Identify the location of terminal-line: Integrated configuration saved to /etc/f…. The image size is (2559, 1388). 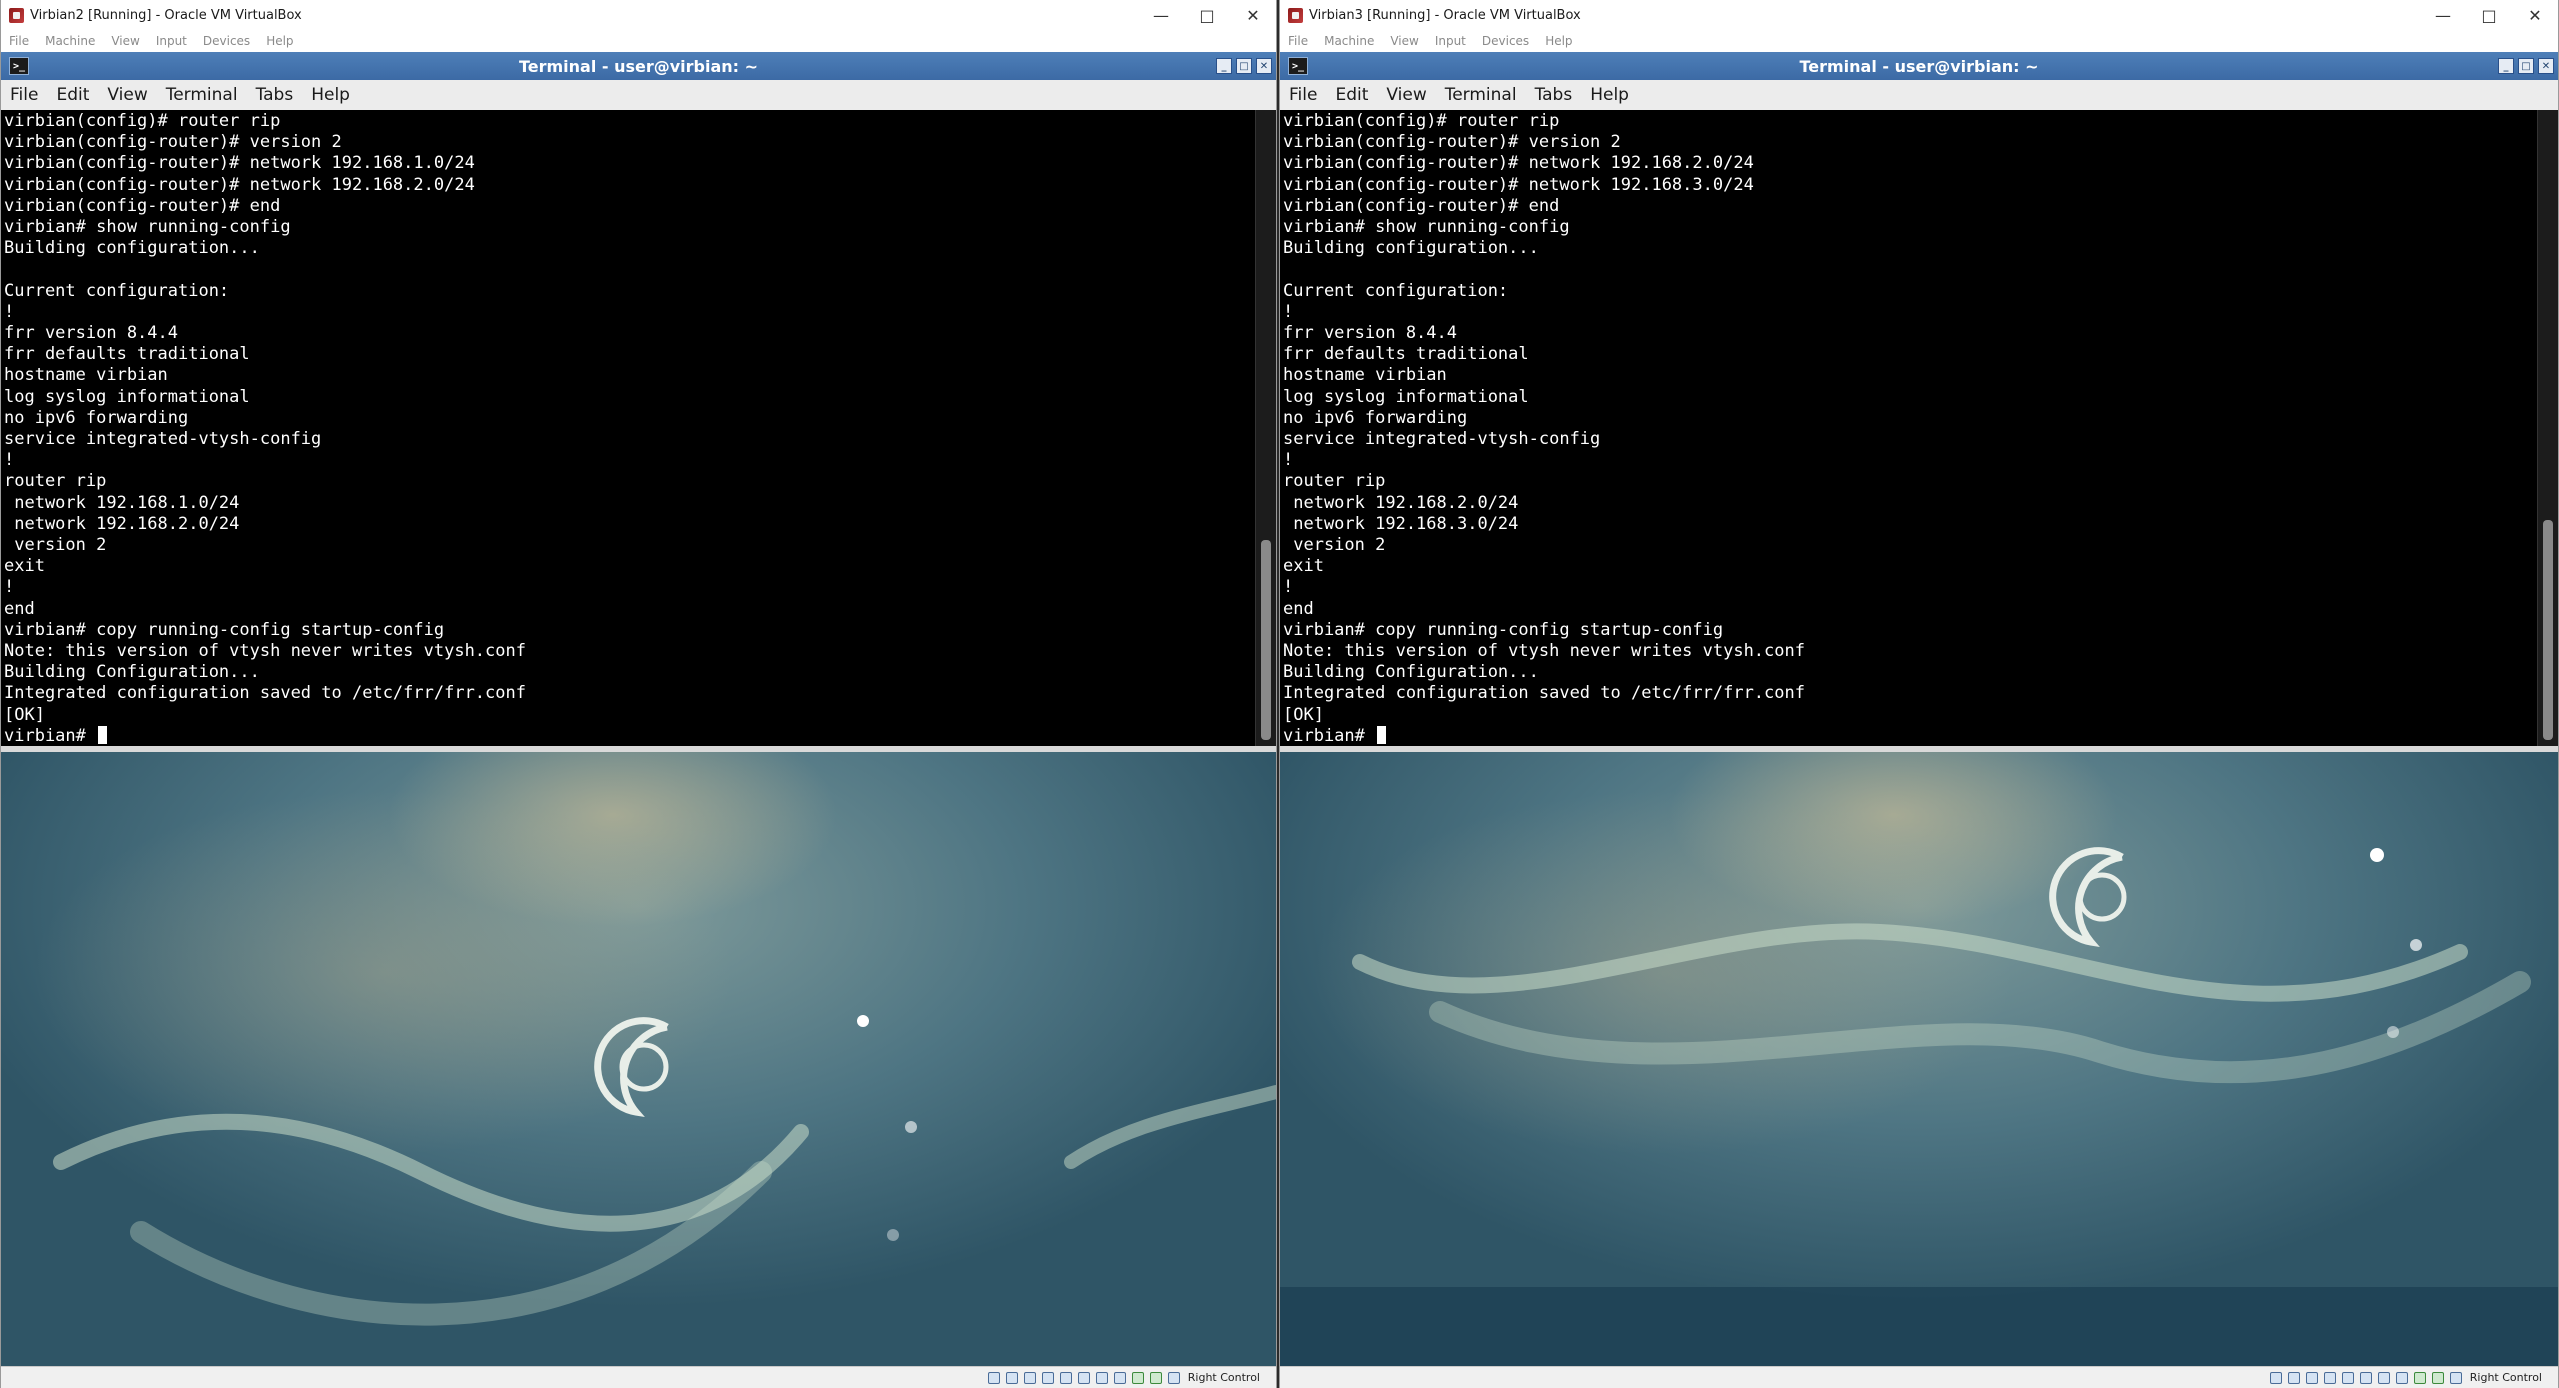
(265, 693).